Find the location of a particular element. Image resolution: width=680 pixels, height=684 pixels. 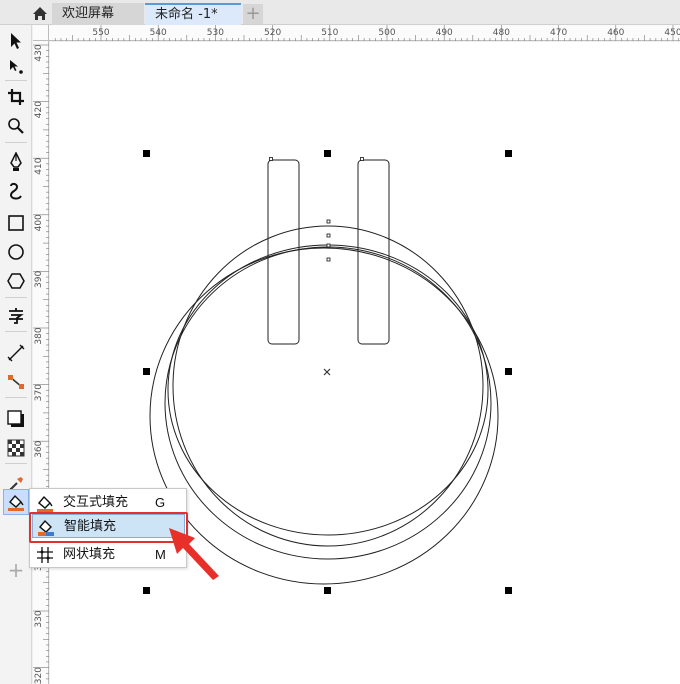

crop-tool-icon is located at coordinates (16, 97).